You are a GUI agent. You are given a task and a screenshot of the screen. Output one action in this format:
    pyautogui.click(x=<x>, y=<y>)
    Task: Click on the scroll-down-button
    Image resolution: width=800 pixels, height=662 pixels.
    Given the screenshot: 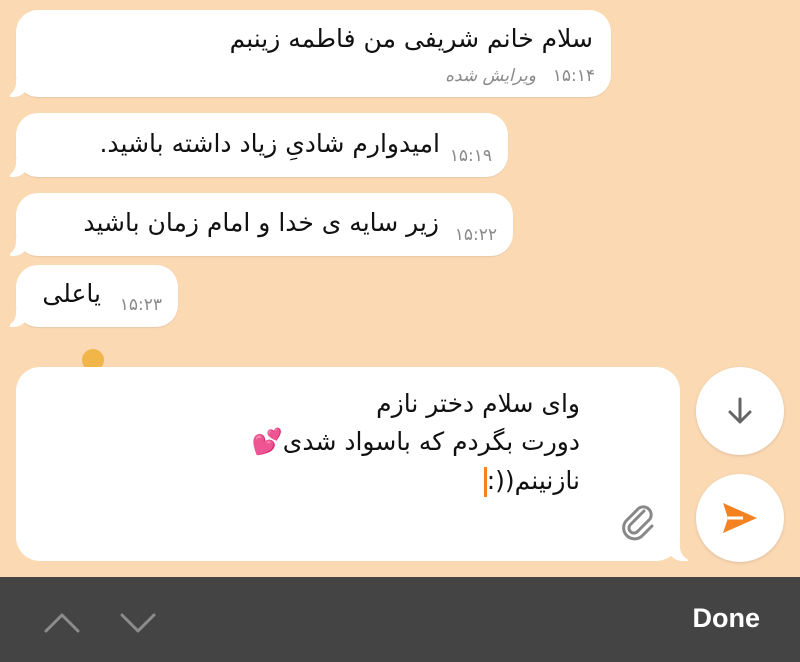 What is the action you would take?
    pyautogui.click(x=740, y=411)
    